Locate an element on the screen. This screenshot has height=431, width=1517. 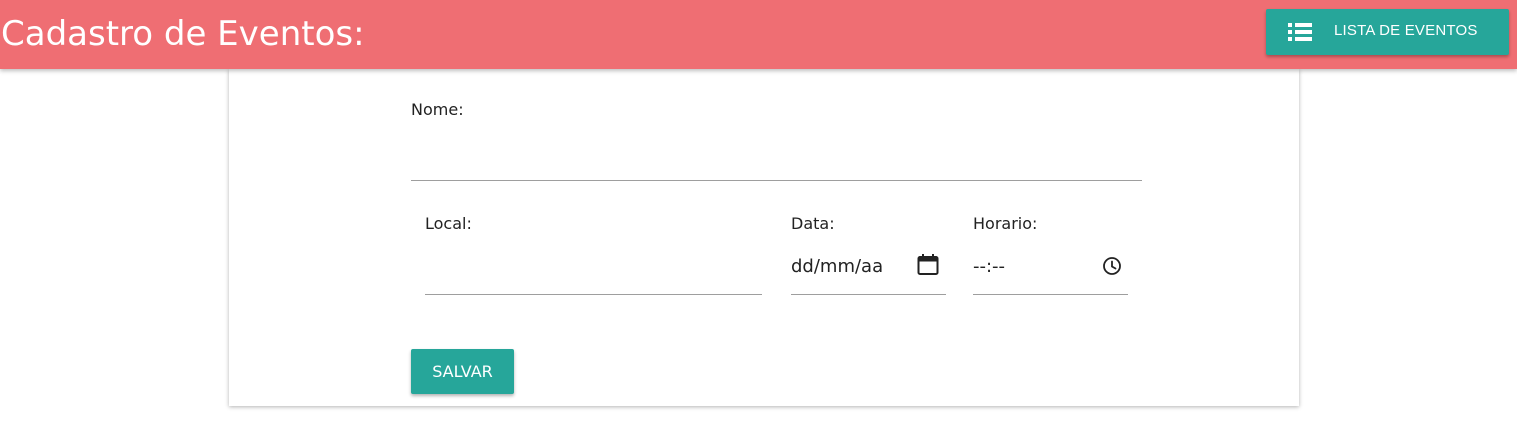
data-label: Data: is located at coordinates (813, 223).